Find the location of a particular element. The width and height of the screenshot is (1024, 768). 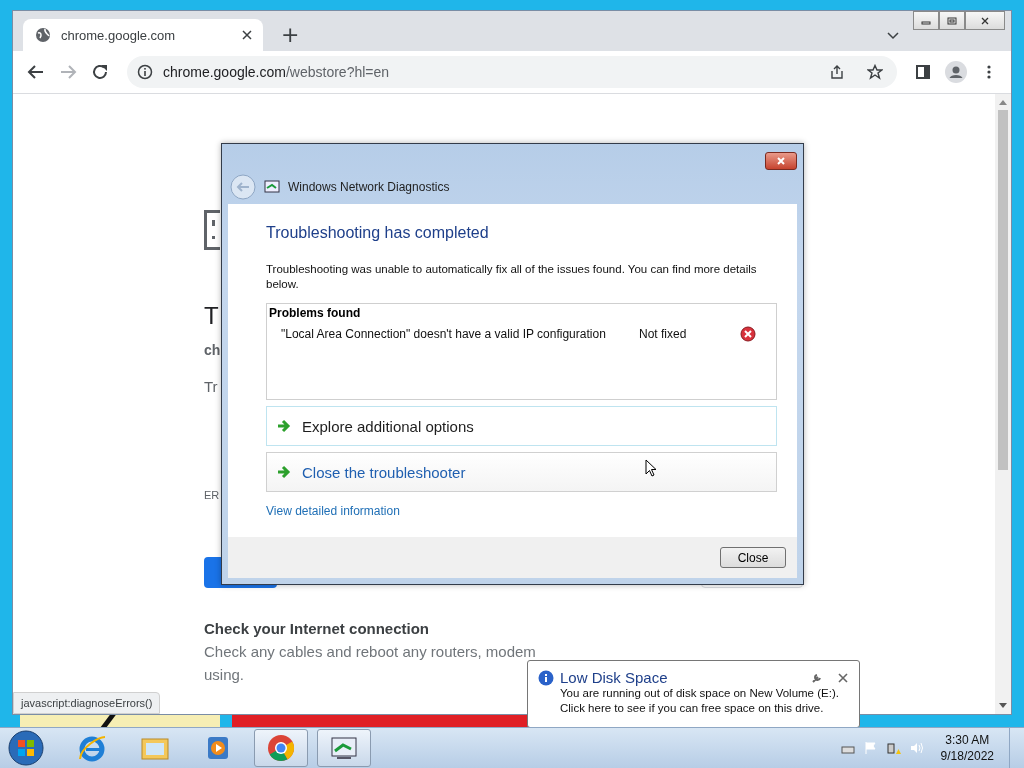

problem-status: Not fixed is located at coordinates (663, 334).